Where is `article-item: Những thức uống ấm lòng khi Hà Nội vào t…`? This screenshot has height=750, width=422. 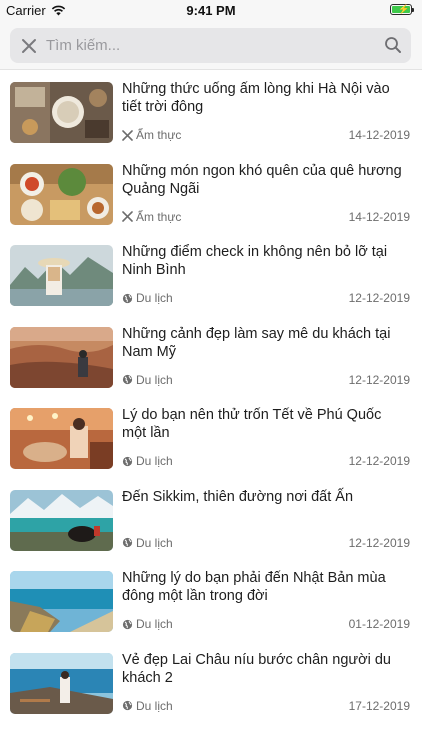 article-item: Những thức uống ấm lòng khi Hà Nội vào t… is located at coordinates (211, 112).